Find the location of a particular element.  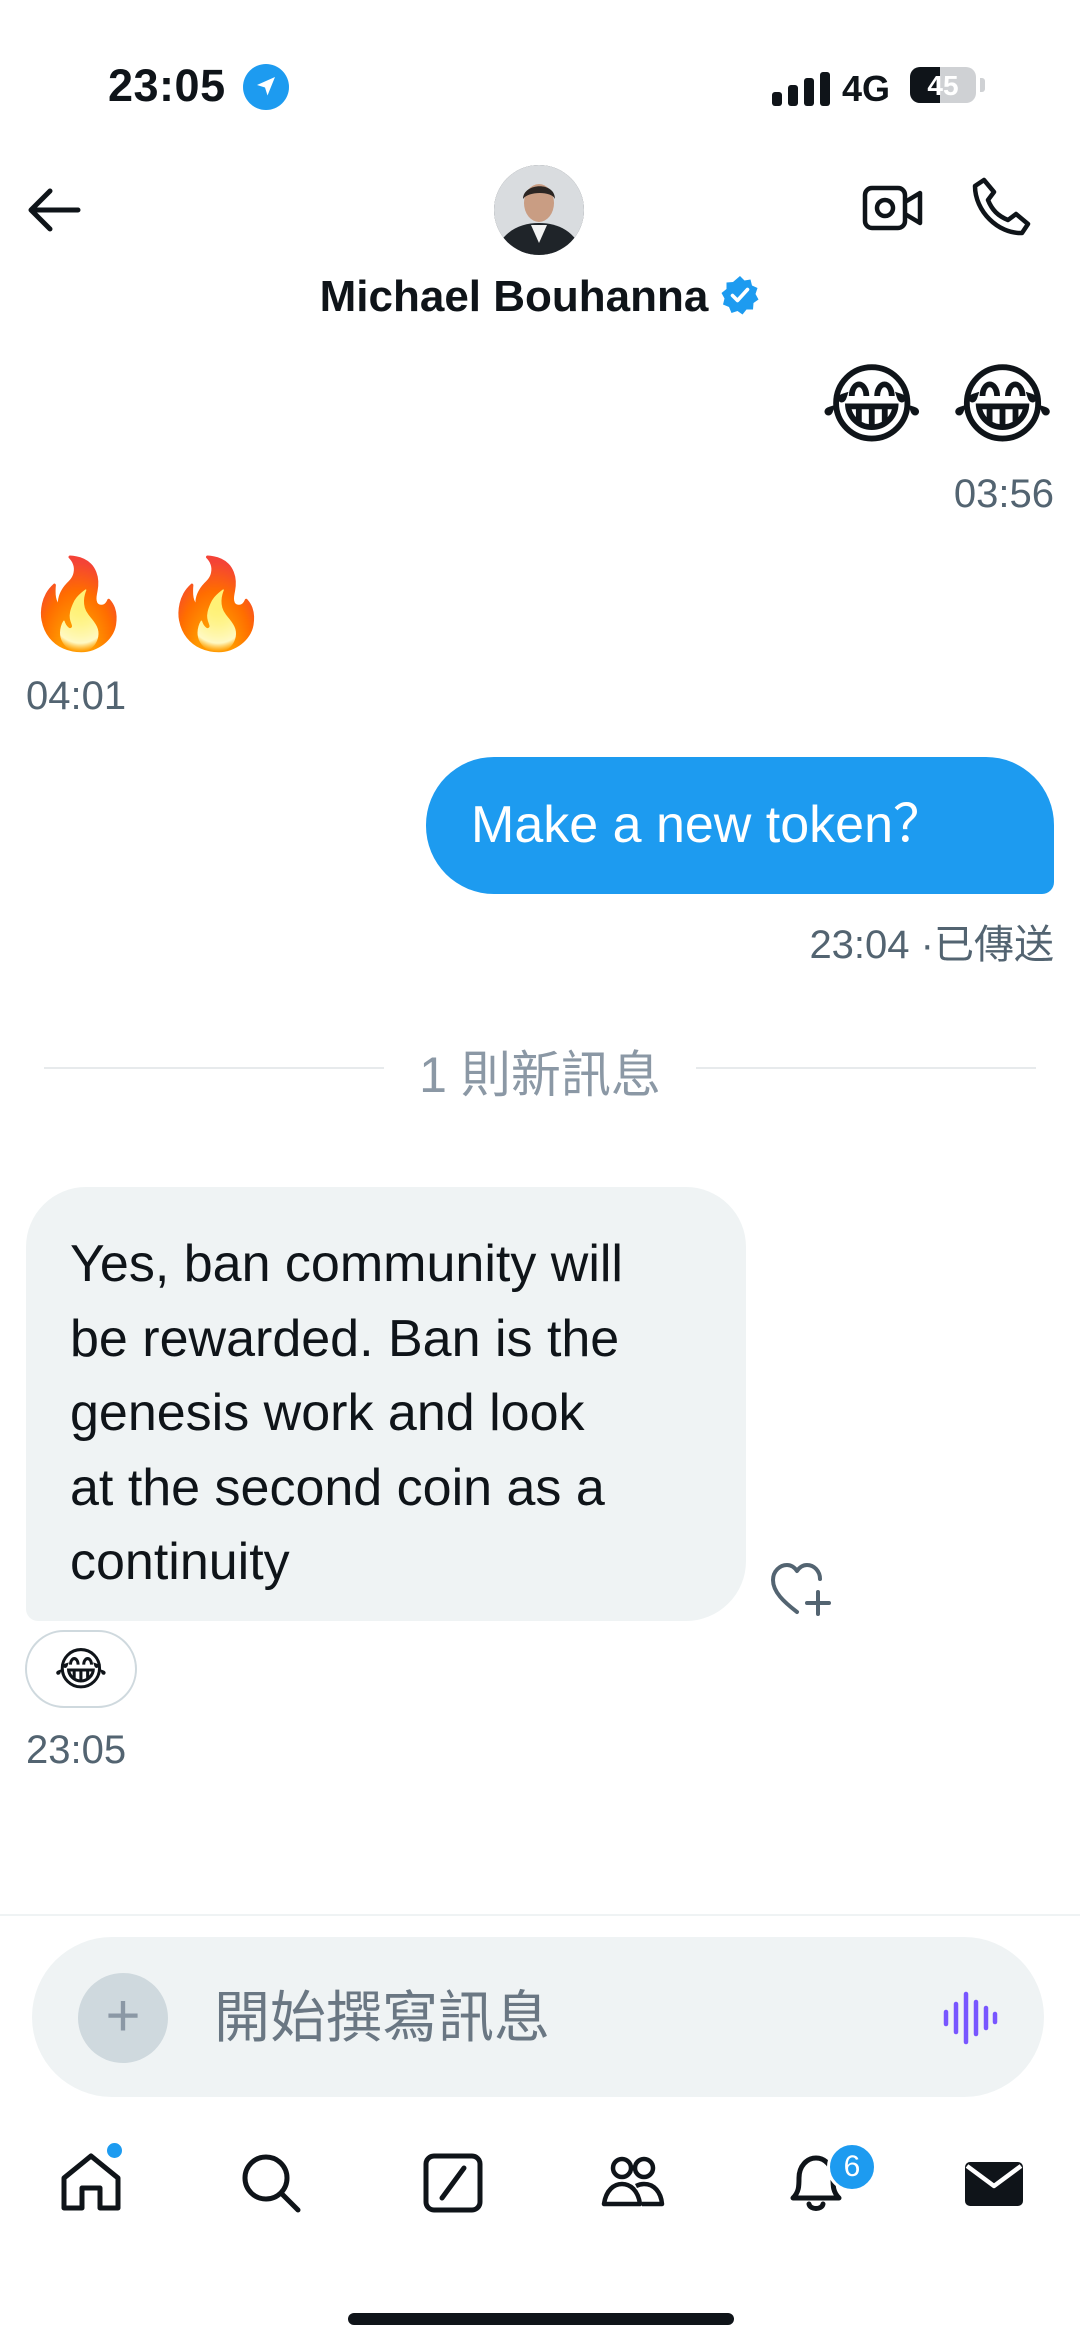

voice-call-button is located at coordinates (1001, 207).